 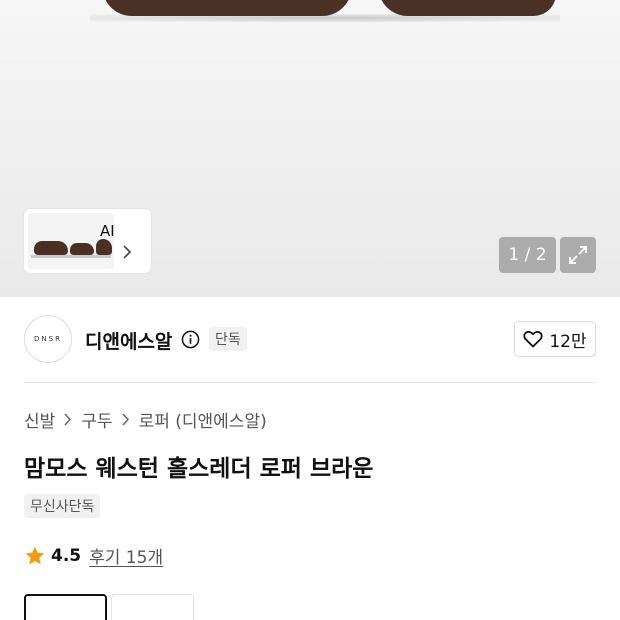 I want to click on like-button: 12만, so click(x=555, y=339).